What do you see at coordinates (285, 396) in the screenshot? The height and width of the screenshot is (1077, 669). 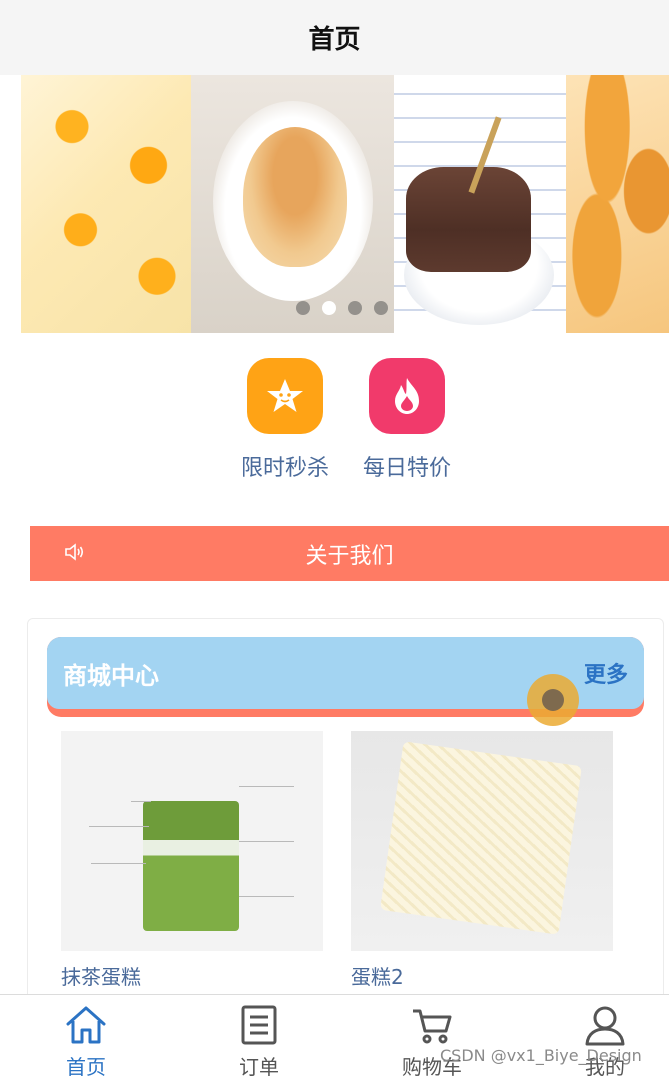 I see `star-icon` at bounding box center [285, 396].